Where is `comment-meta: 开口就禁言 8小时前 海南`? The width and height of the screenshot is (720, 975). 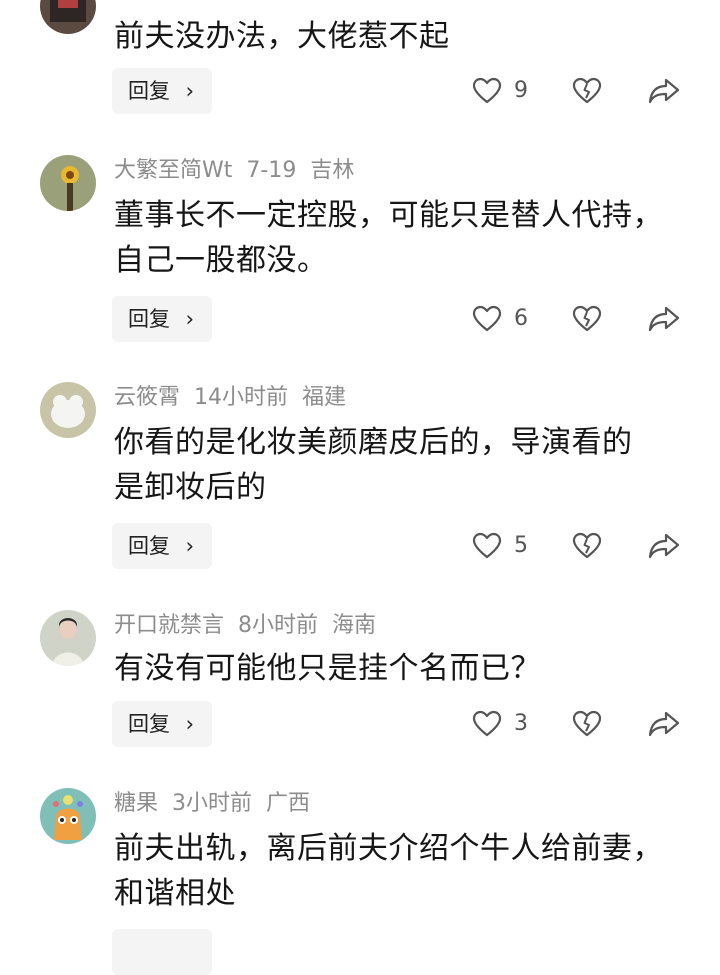
comment-meta: 开口就禁言 8小时前 海南 is located at coordinates (252, 626).